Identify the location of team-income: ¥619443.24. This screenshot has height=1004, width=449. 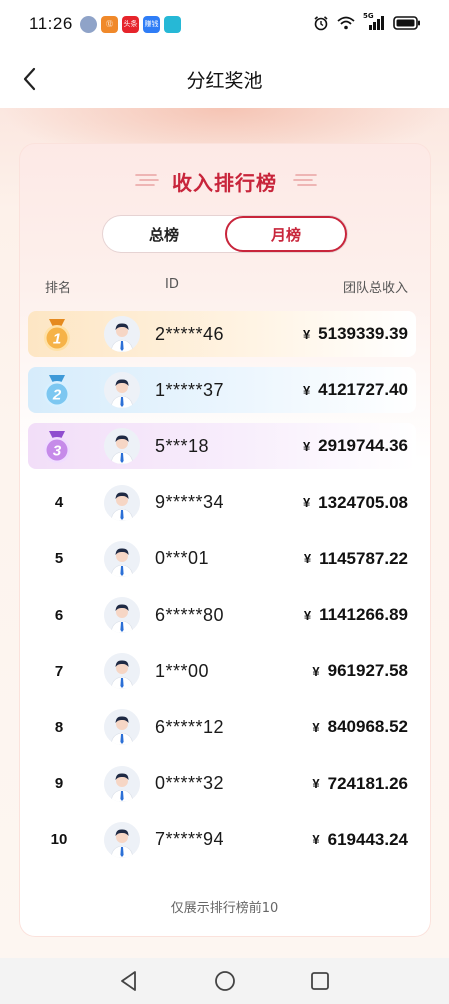
(360, 840).